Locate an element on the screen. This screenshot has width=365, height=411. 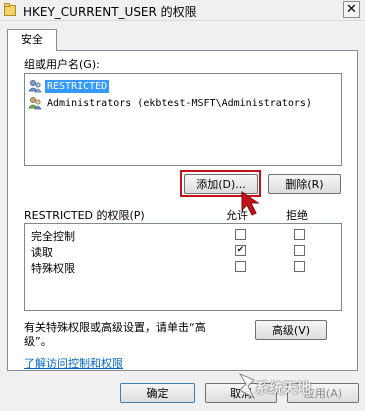
list-item-label: RESTRICTED is located at coordinates (77, 86).